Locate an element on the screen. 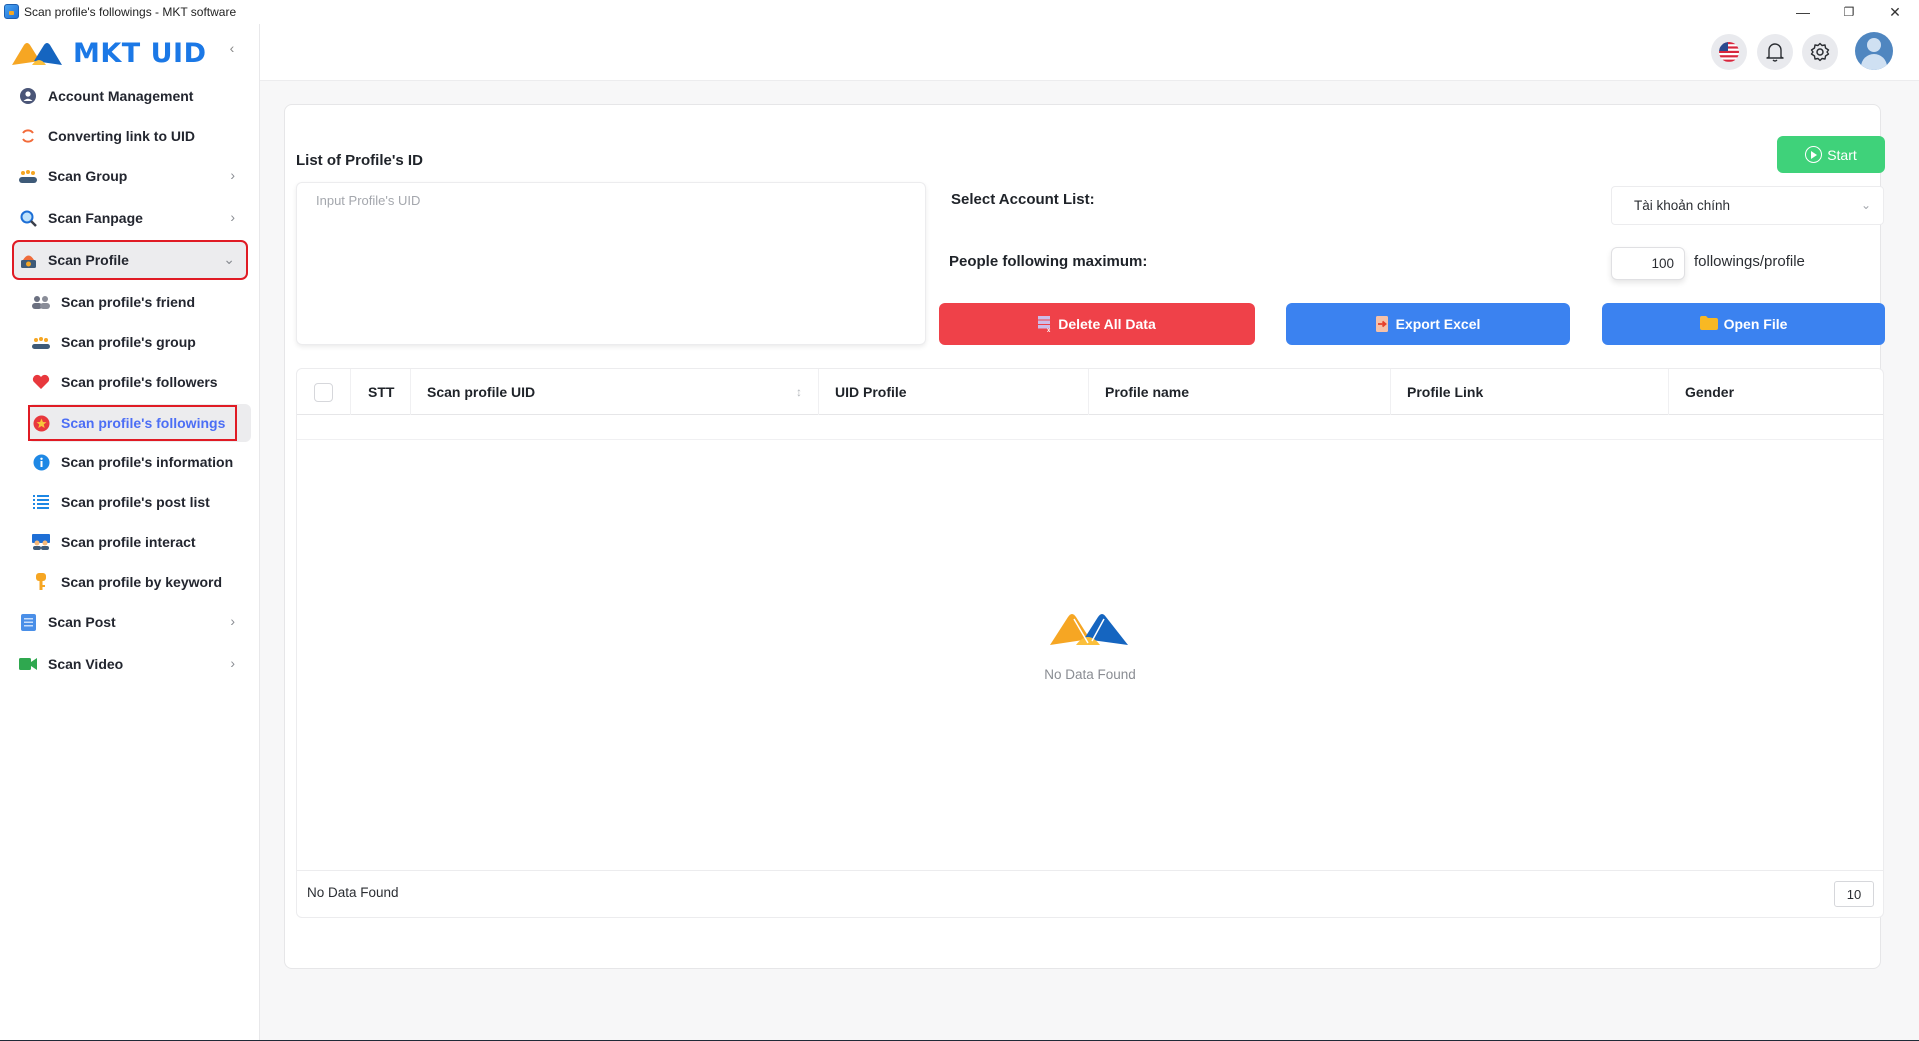  page-size-select: 10 is located at coordinates (1854, 894).